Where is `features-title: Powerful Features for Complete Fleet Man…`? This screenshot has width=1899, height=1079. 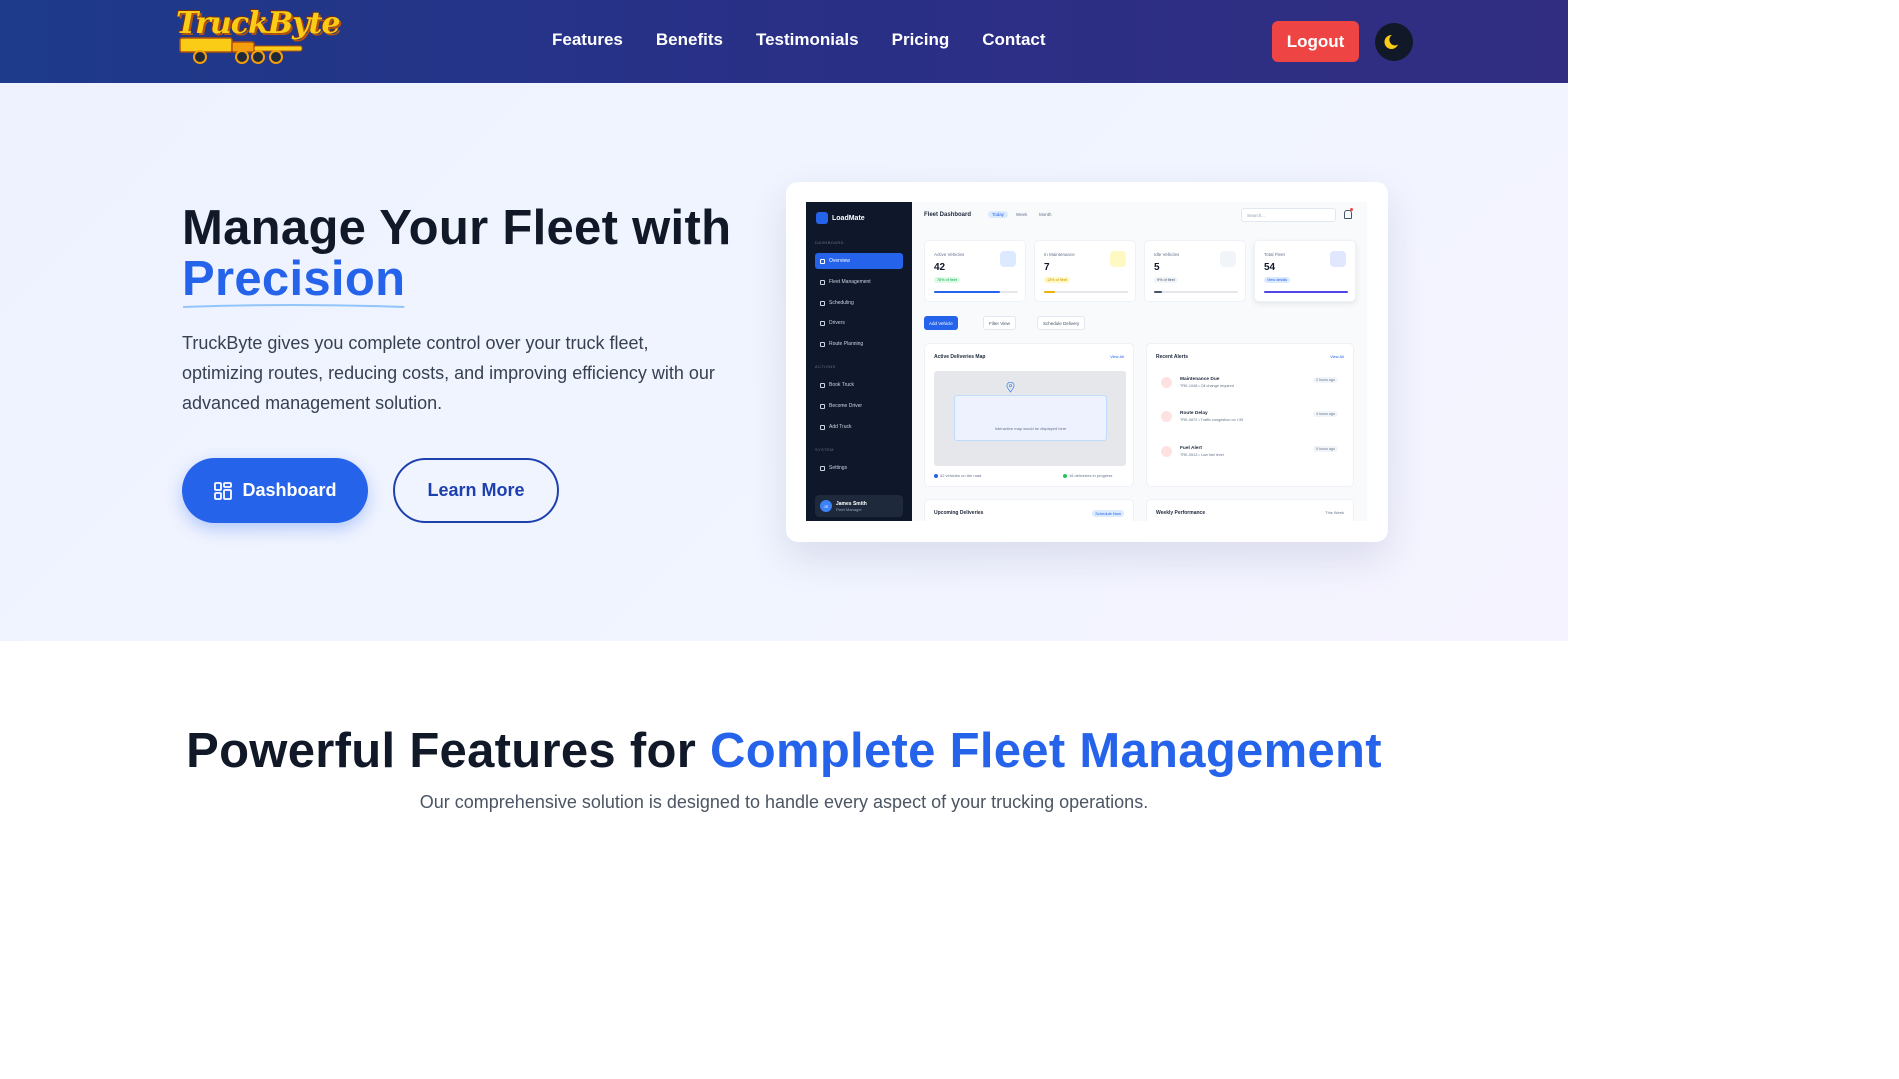 features-title: Powerful Features for Complete Fleet Man… is located at coordinates (784, 751).